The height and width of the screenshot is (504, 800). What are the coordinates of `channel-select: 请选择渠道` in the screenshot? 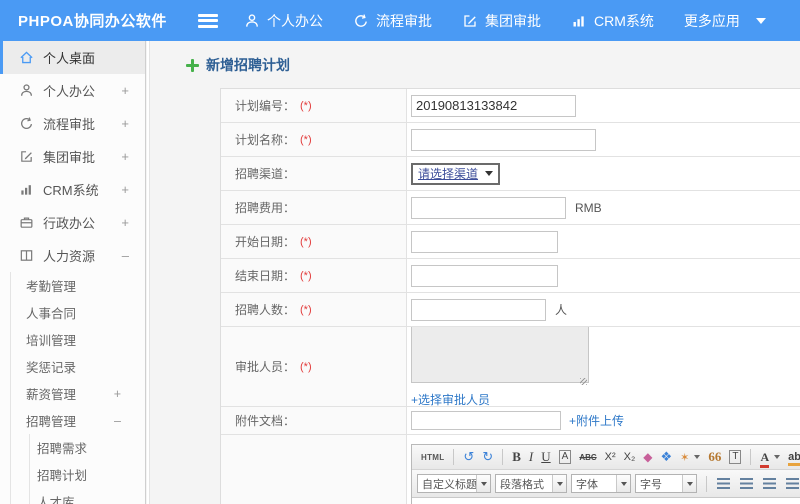 It's located at (456, 173).